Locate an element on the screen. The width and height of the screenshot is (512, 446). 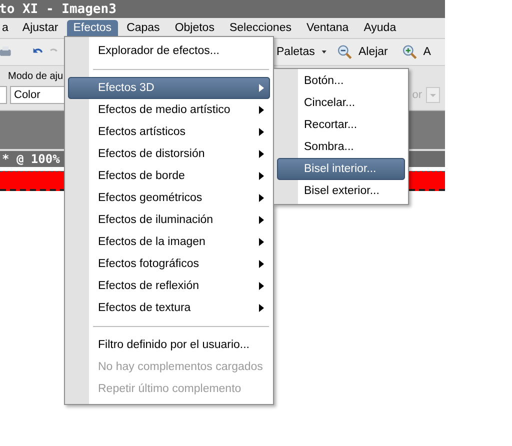
menu-item: Efectos de textura is located at coordinates (169, 308).